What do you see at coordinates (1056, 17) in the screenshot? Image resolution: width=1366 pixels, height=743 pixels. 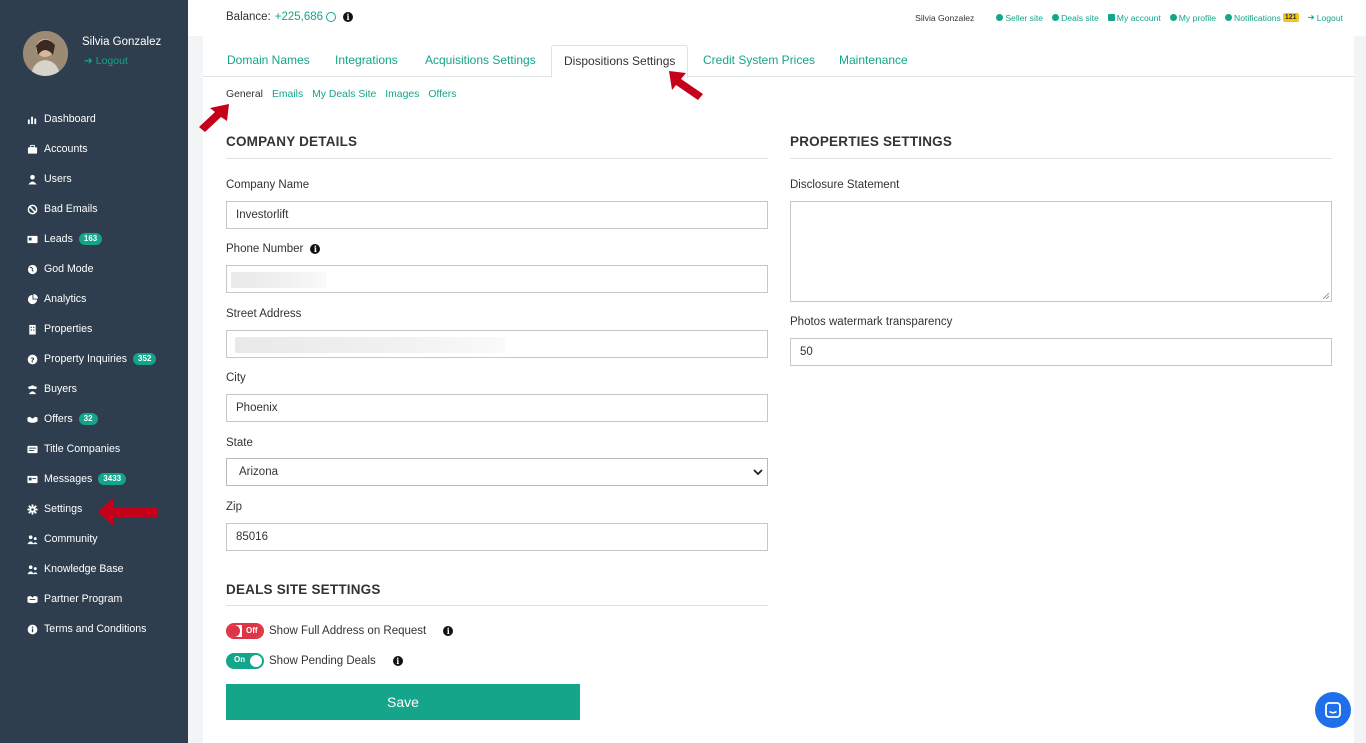 I see `globe-icon` at bounding box center [1056, 17].